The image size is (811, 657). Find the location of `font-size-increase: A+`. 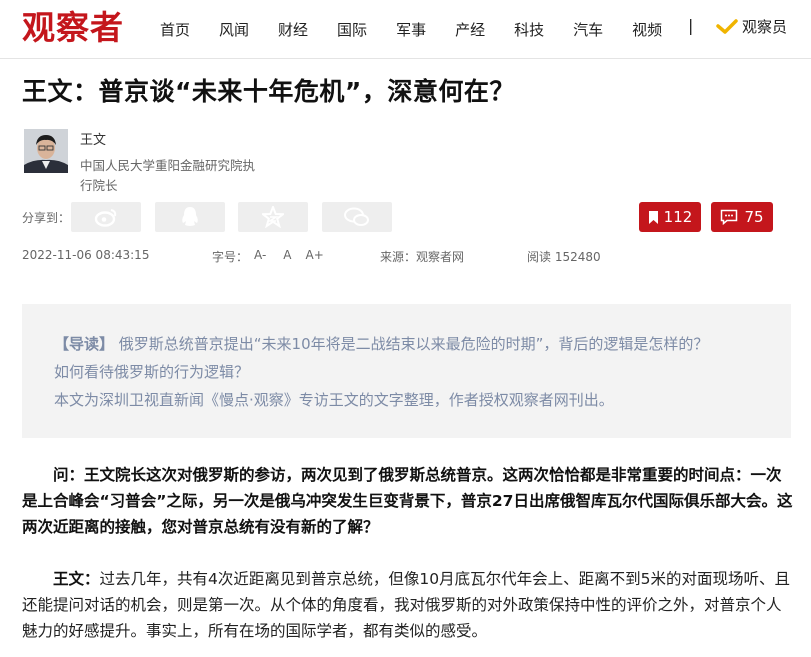

font-size-increase: A+ is located at coordinates (315, 256).